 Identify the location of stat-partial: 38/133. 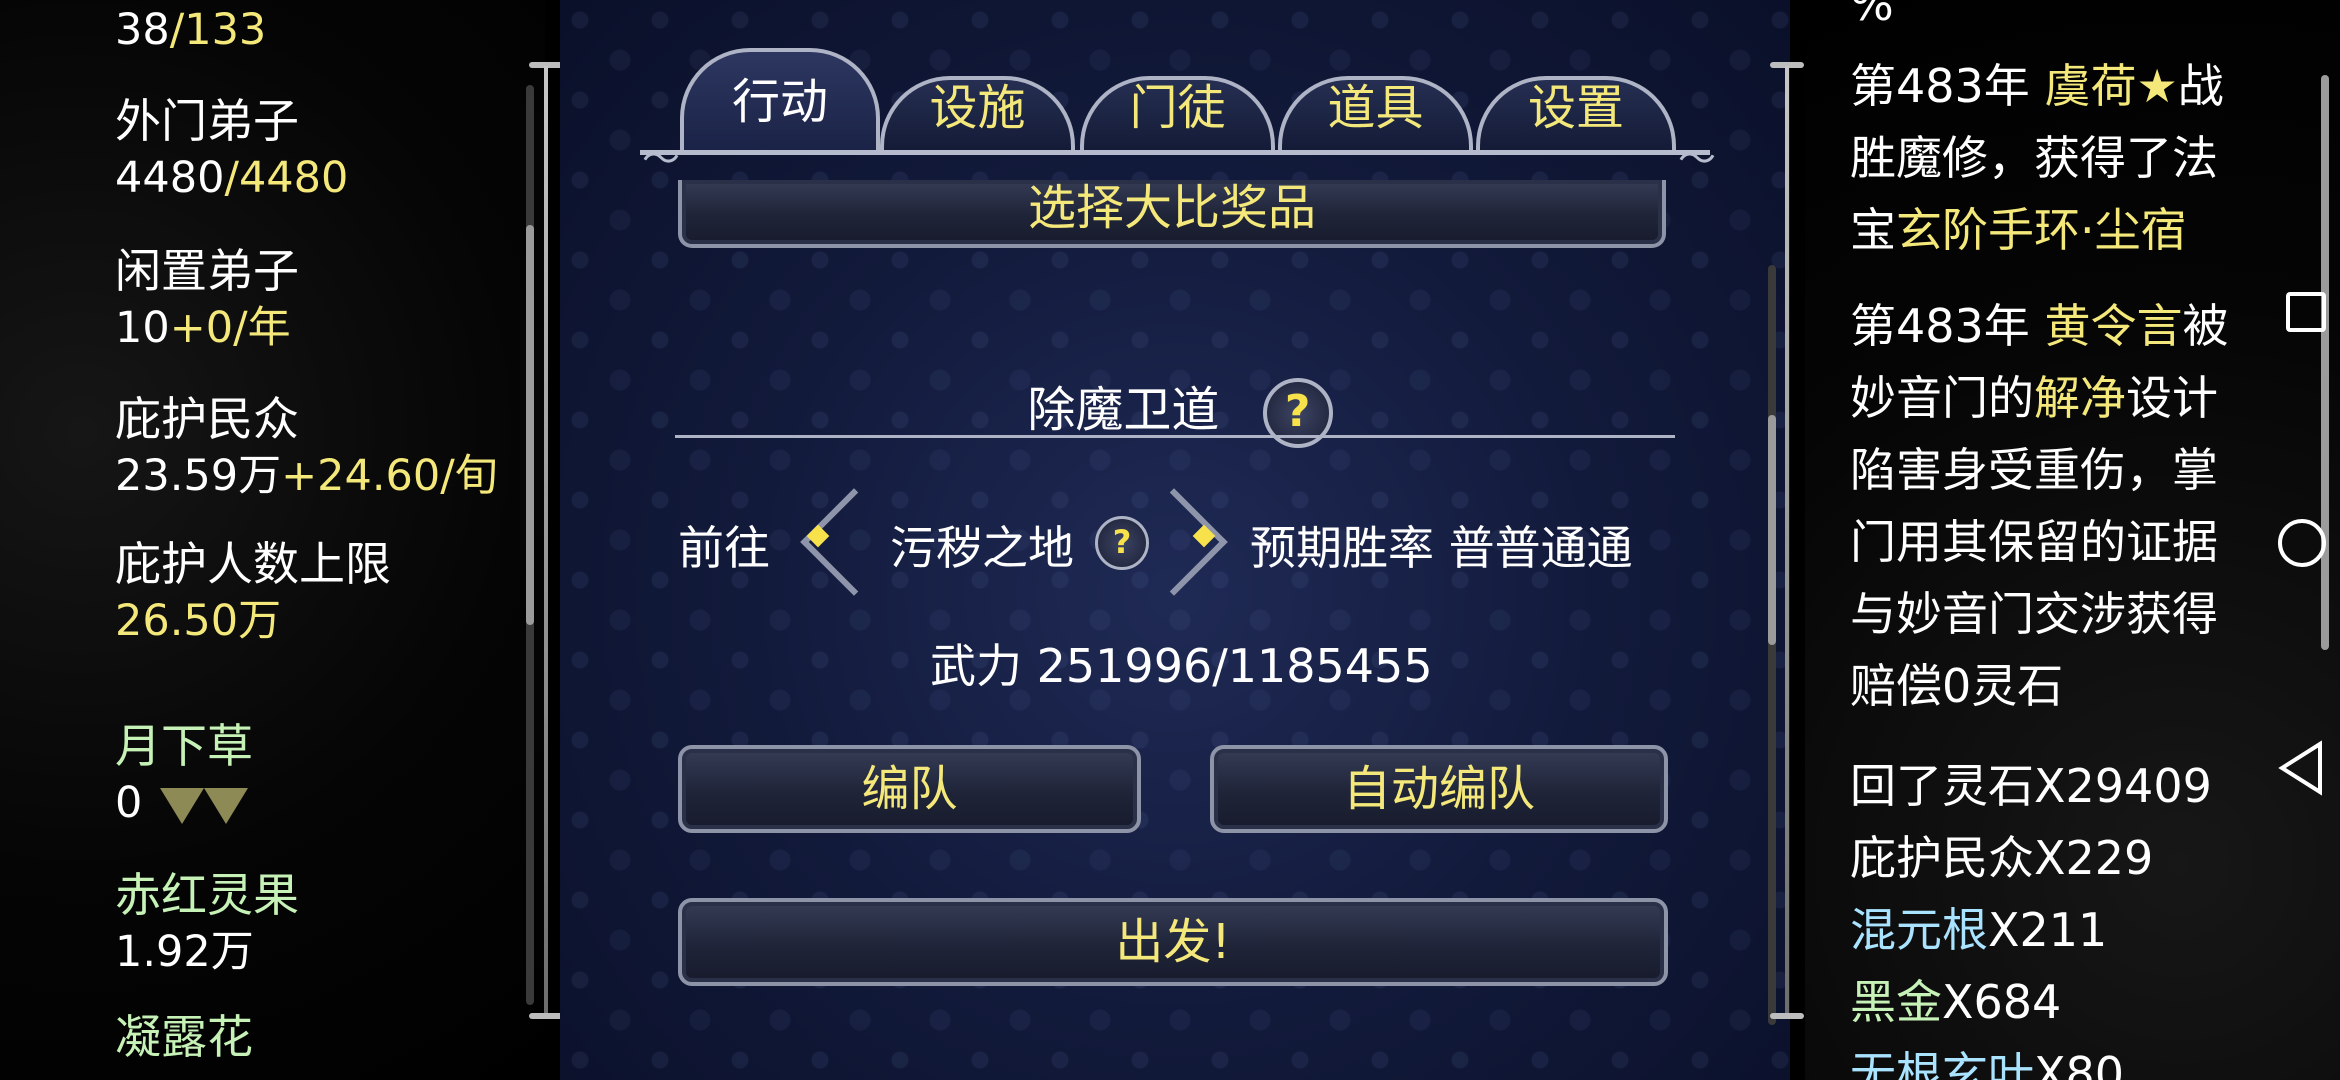
(191, 30).